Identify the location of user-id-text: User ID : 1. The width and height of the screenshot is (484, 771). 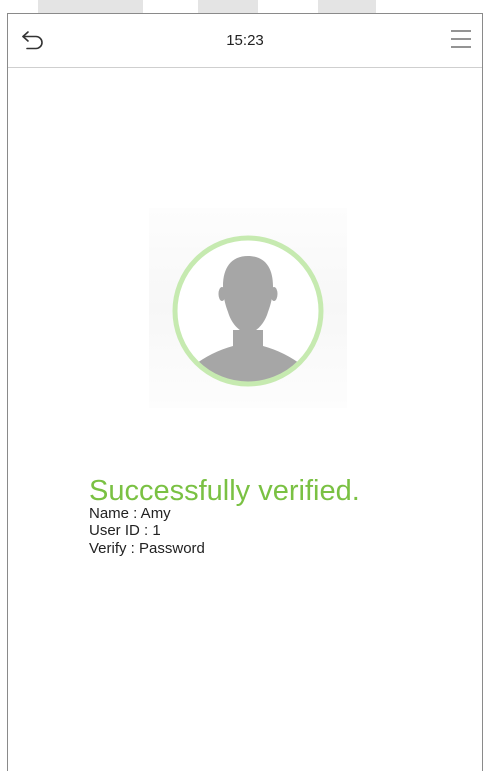
(125, 530).